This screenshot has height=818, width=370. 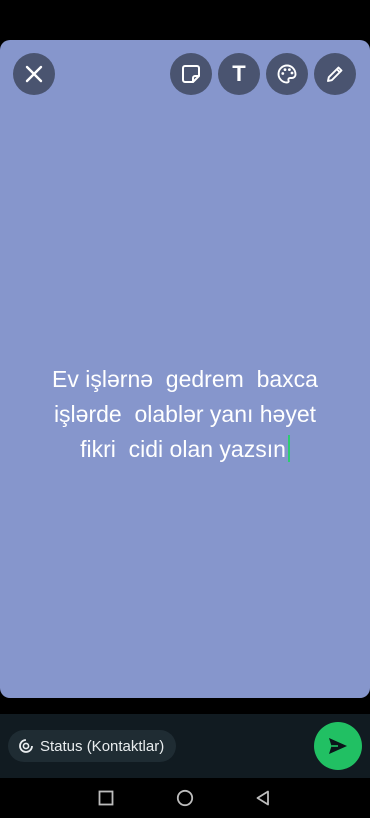 I want to click on system-navigation-bar, so click(x=185, y=798).